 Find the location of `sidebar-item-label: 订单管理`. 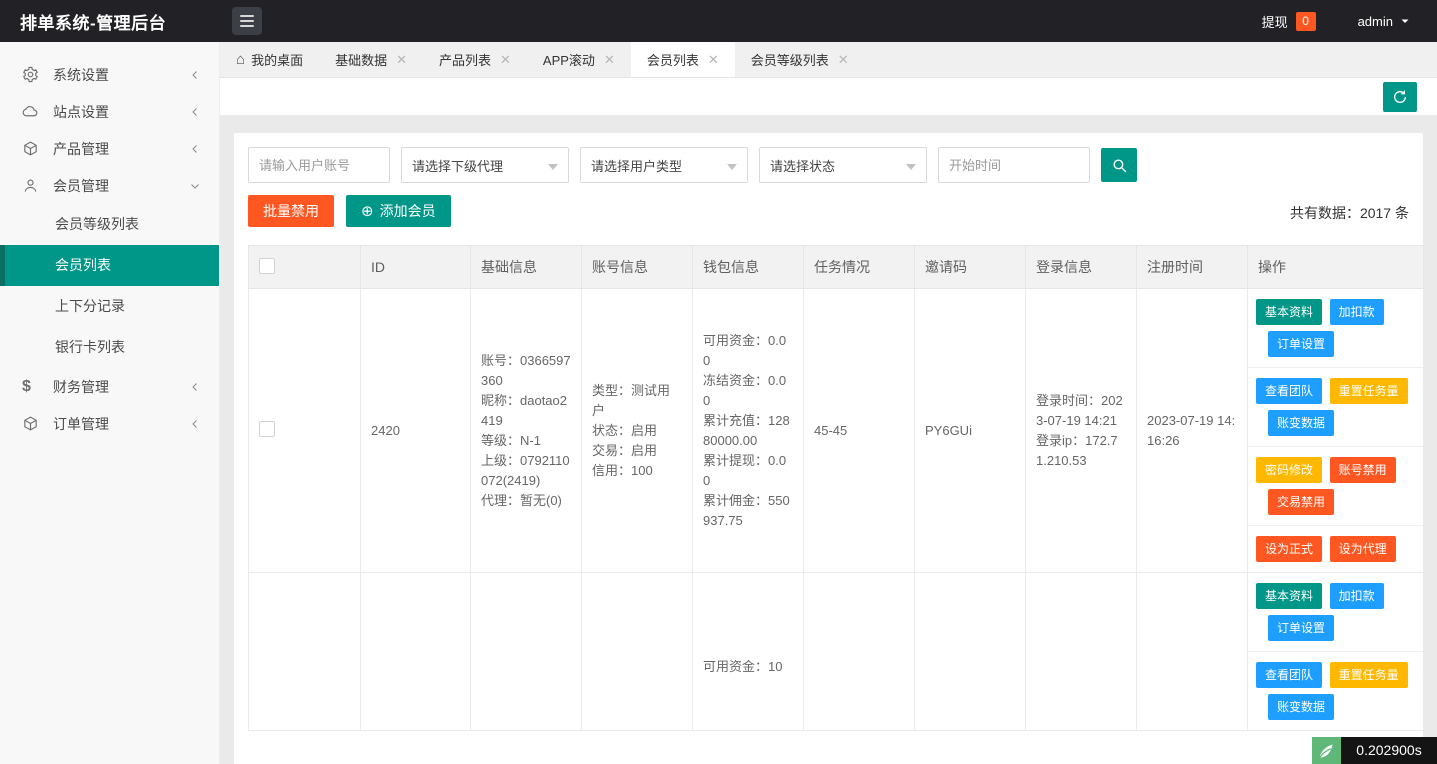

sidebar-item-label: 订单管理 is located at coordinates (81, 423).